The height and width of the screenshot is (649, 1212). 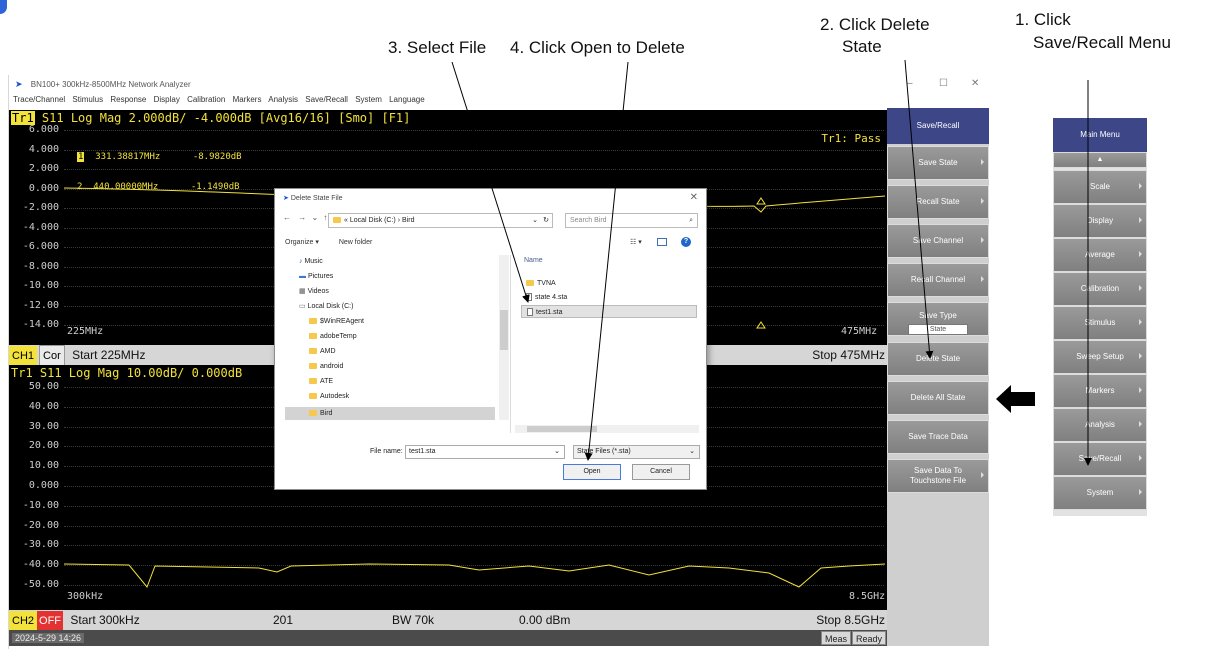 What do you see at coordinates (938, 476) in the screenshot?
I see `save-touchstone-button: Save Data To Touchstone File` at bounding box center [938, 476].